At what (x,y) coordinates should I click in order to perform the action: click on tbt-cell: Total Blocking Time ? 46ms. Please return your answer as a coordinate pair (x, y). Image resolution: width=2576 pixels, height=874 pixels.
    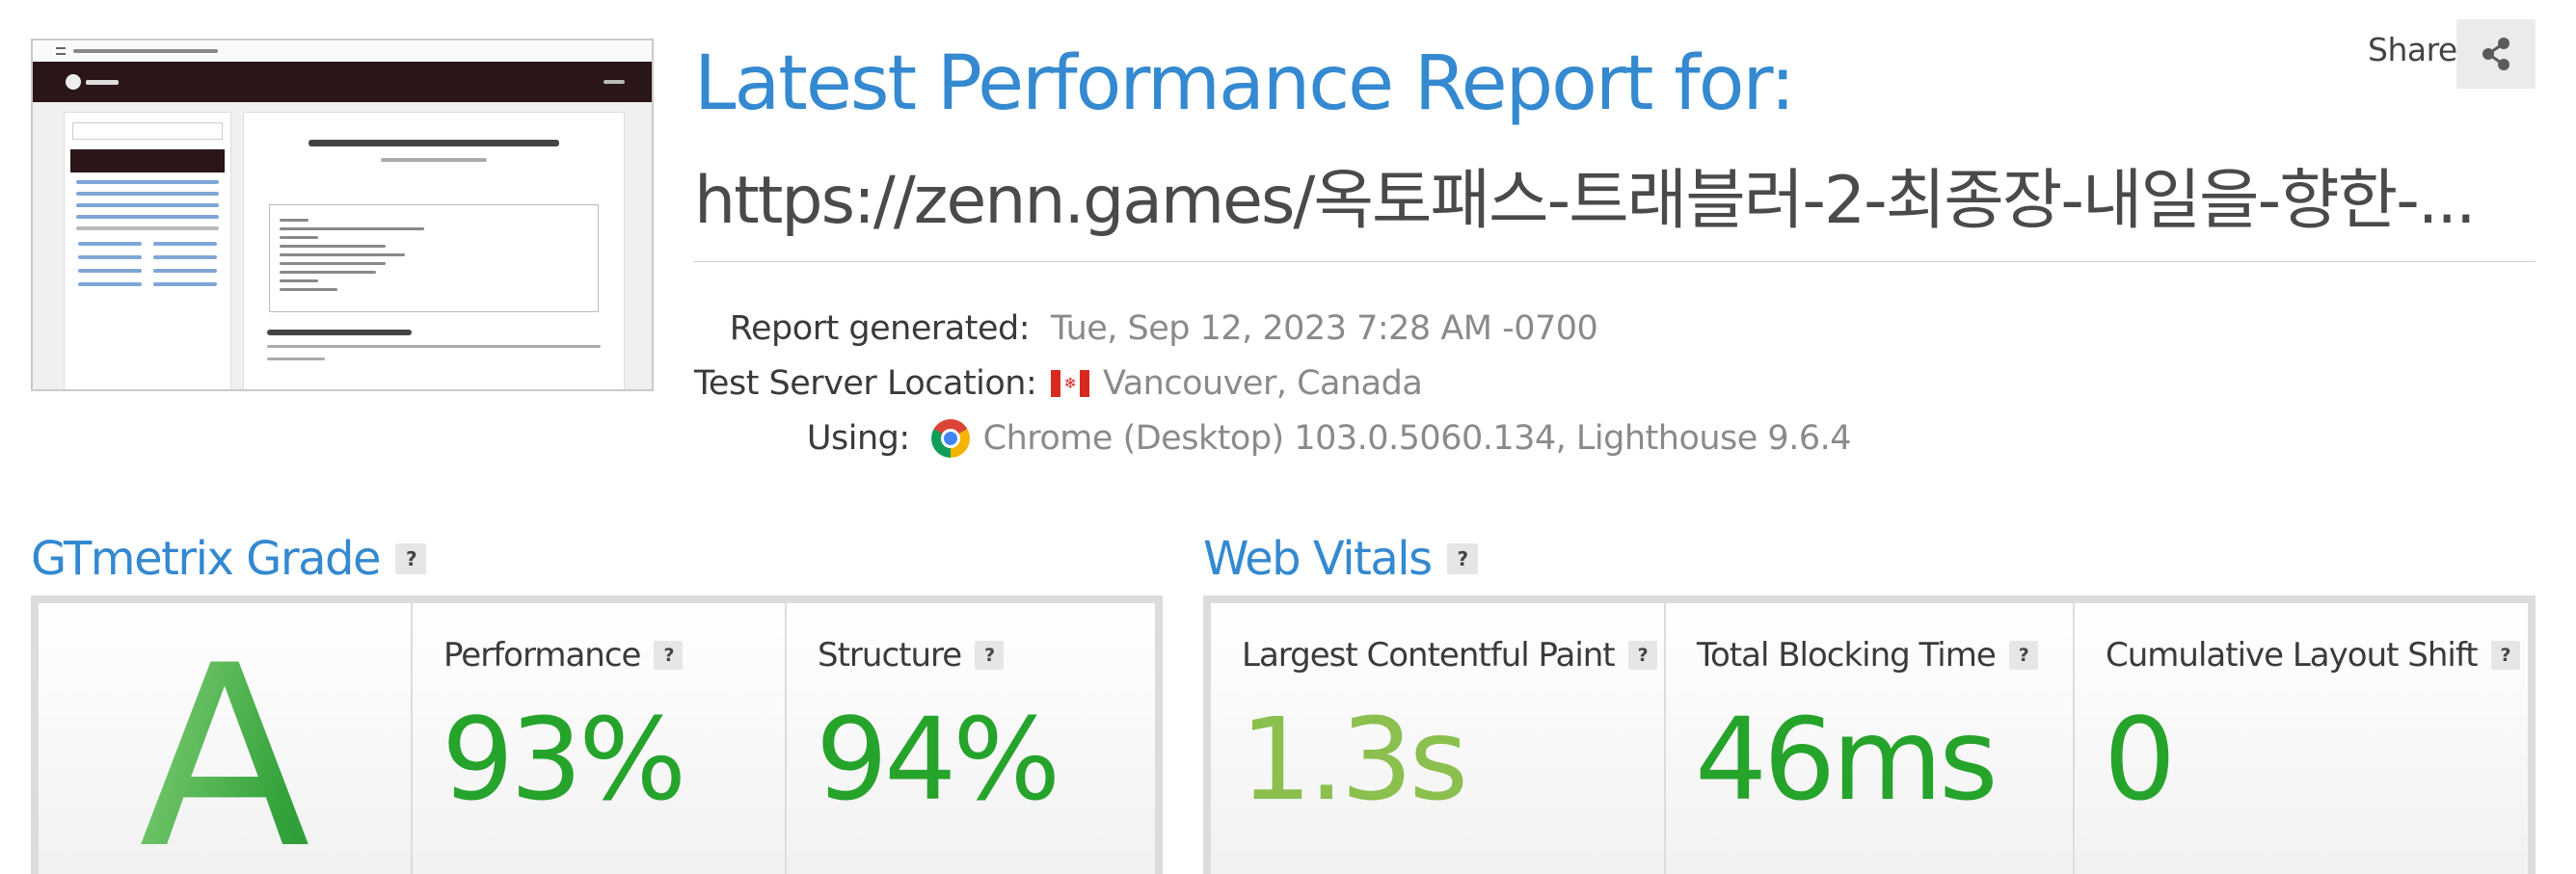
    Looking at the image, I should click on (1871, 738).